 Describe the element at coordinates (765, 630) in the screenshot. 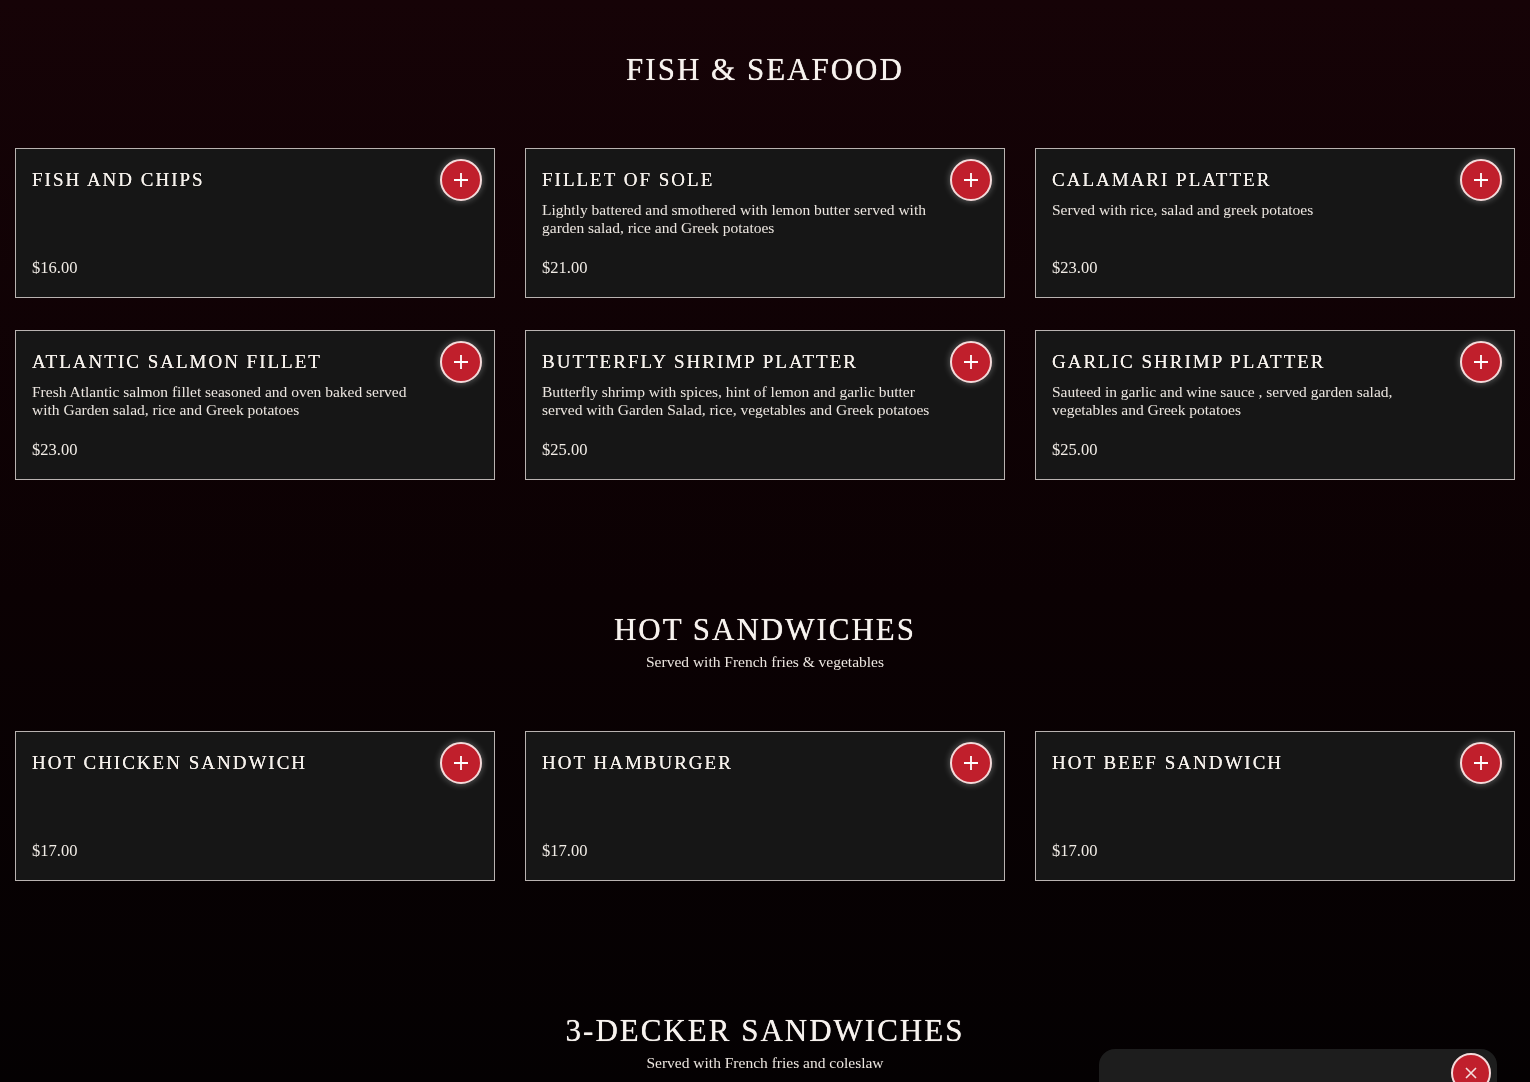

I see `section-title: HOT SANDWICHES` at that location.